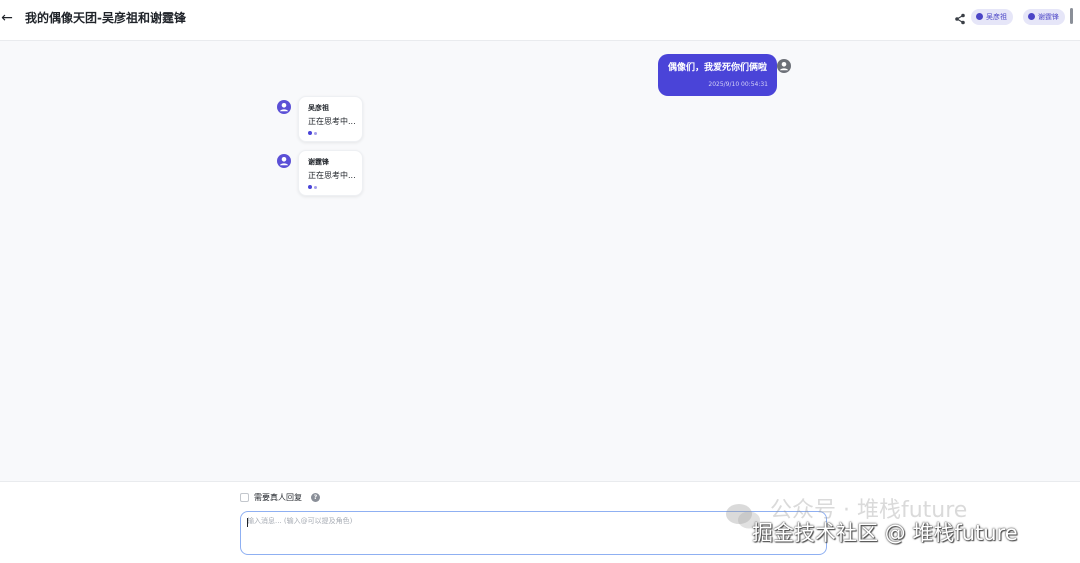  Describe the element at coordinates (540, 20) in the screenshot. I see `chat-header: ← 我的偶像天团-吴彦祖和谢霆锋 吴彦祖 谢霆锋` at that location.